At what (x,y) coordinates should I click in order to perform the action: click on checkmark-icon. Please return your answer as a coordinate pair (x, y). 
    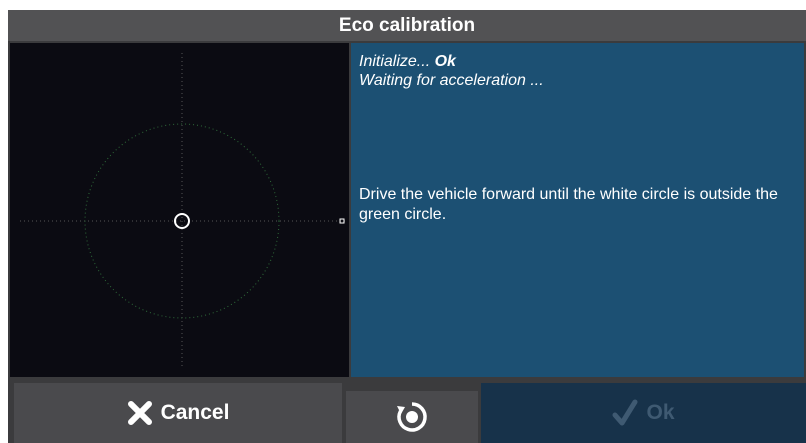
    Looking at the image, I should click on (625, 413).